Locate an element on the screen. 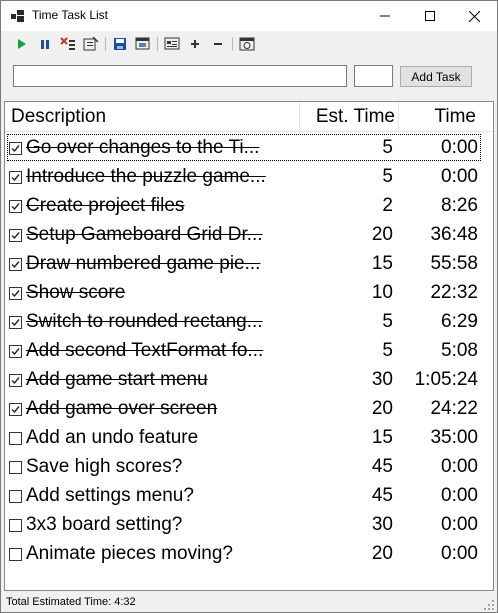 This screenshot has width=498, height=613. task-elapsed-time: 36:48 is located at coordinates (454, 234).